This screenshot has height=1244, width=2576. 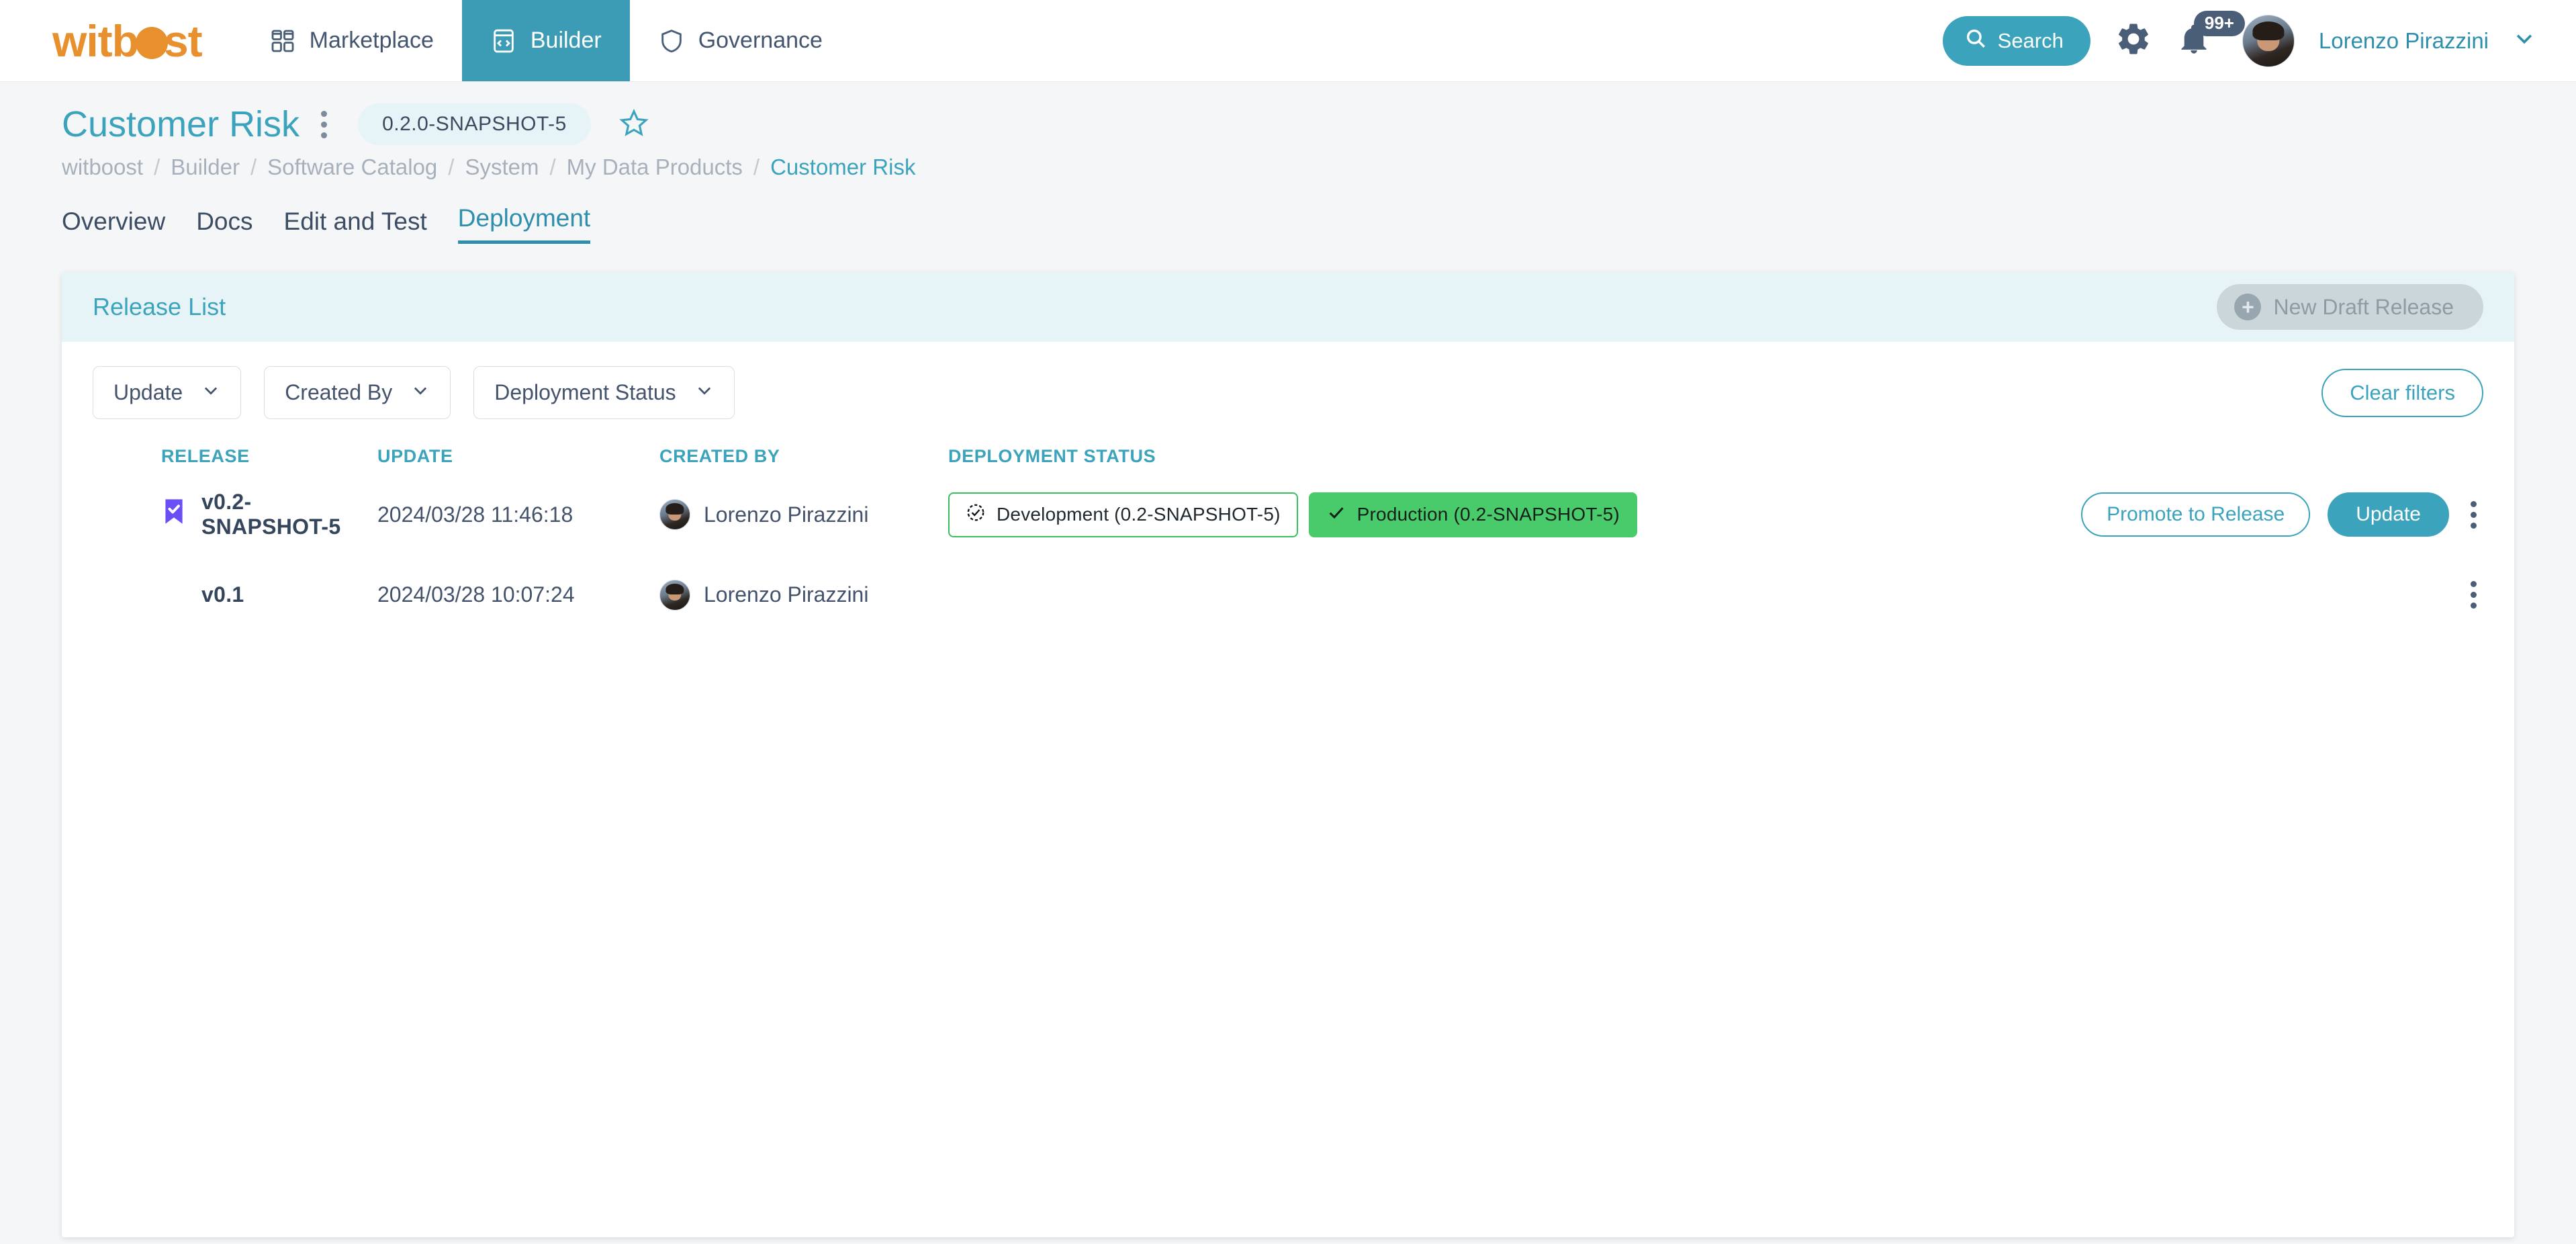 What do you see at coordinates (2402, 392) in the screenshot?
I see `clear-filters-button: Clear filters` at bounding box center [2402, 392].